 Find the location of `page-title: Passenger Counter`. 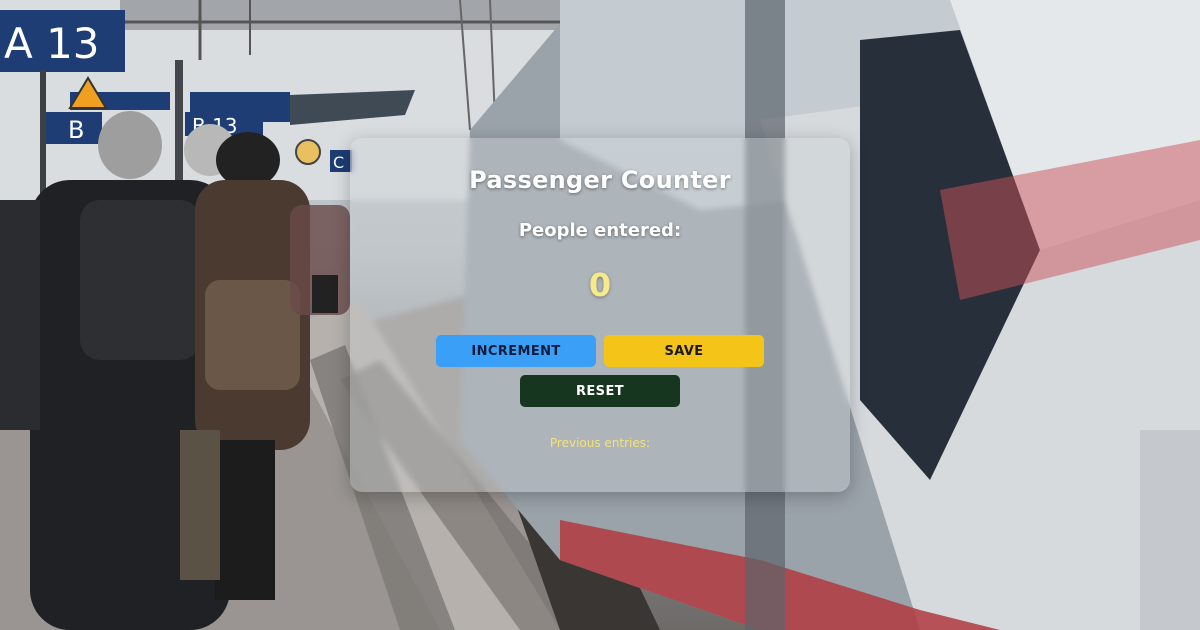

page-title: Passenger Counter is located at coordinates (600, 180).